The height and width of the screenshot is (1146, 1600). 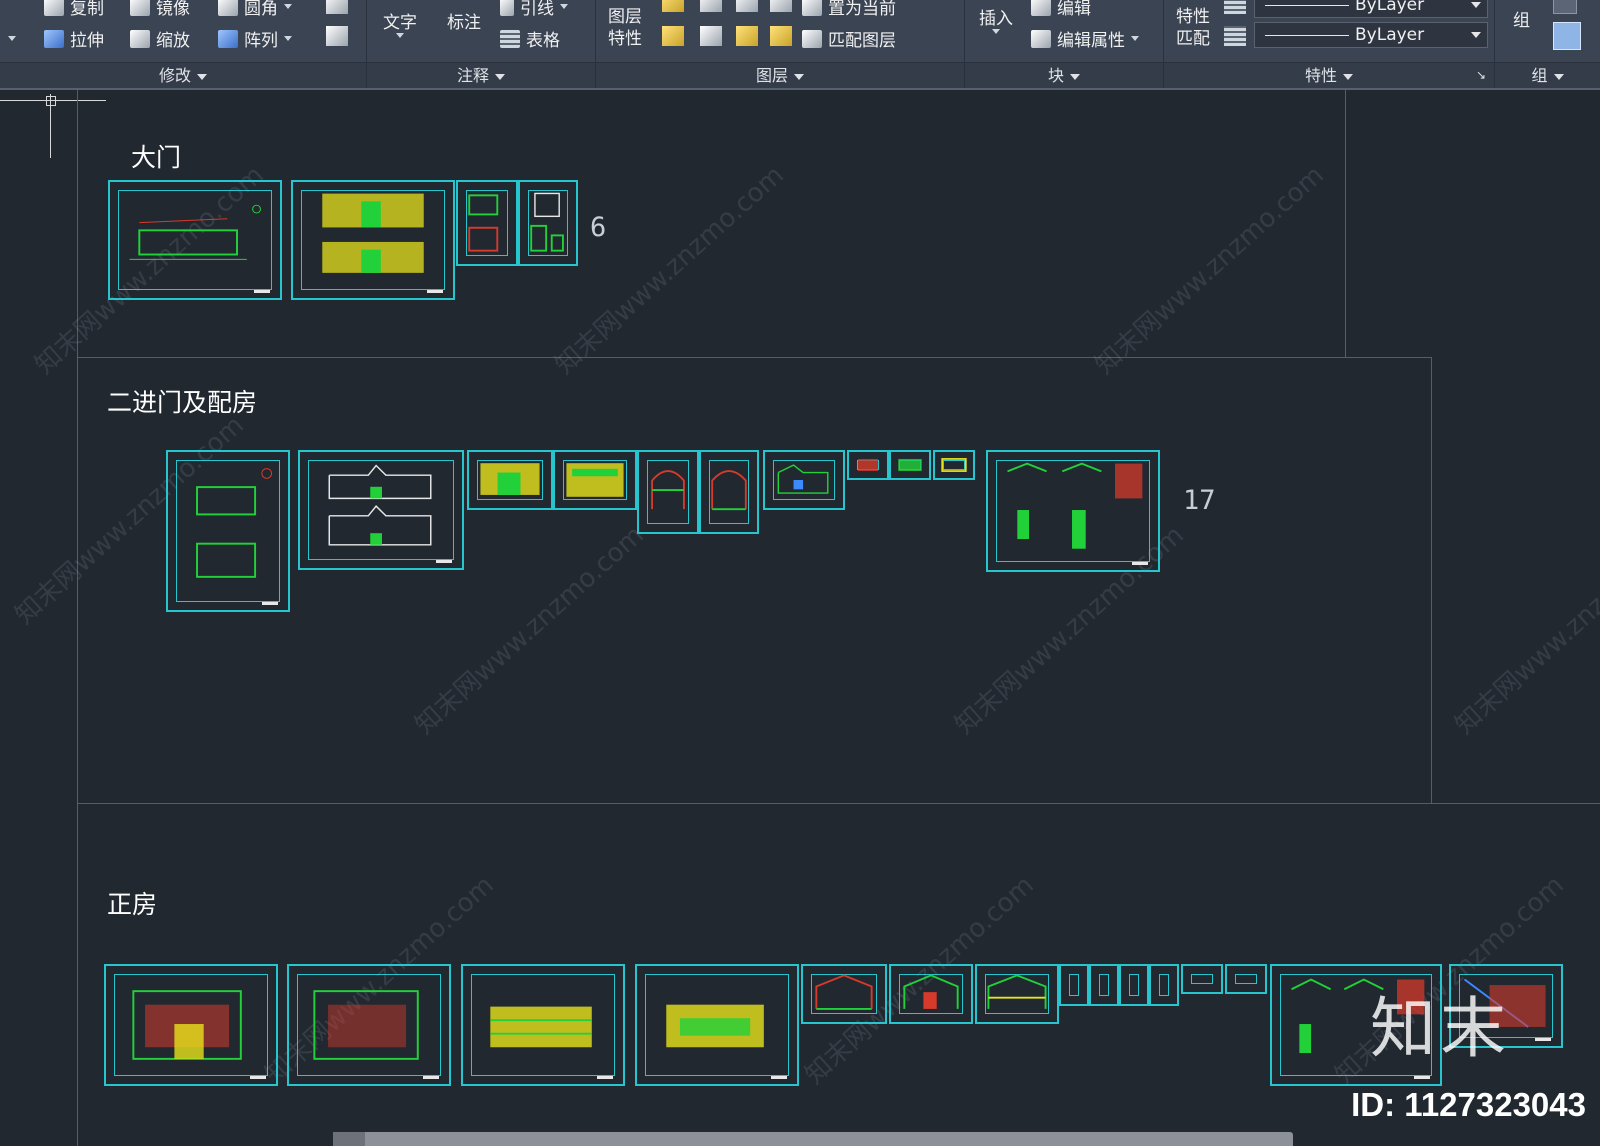 I want to click on section-title-second-gate: 二进门及配房, so click(x=182, y=402).